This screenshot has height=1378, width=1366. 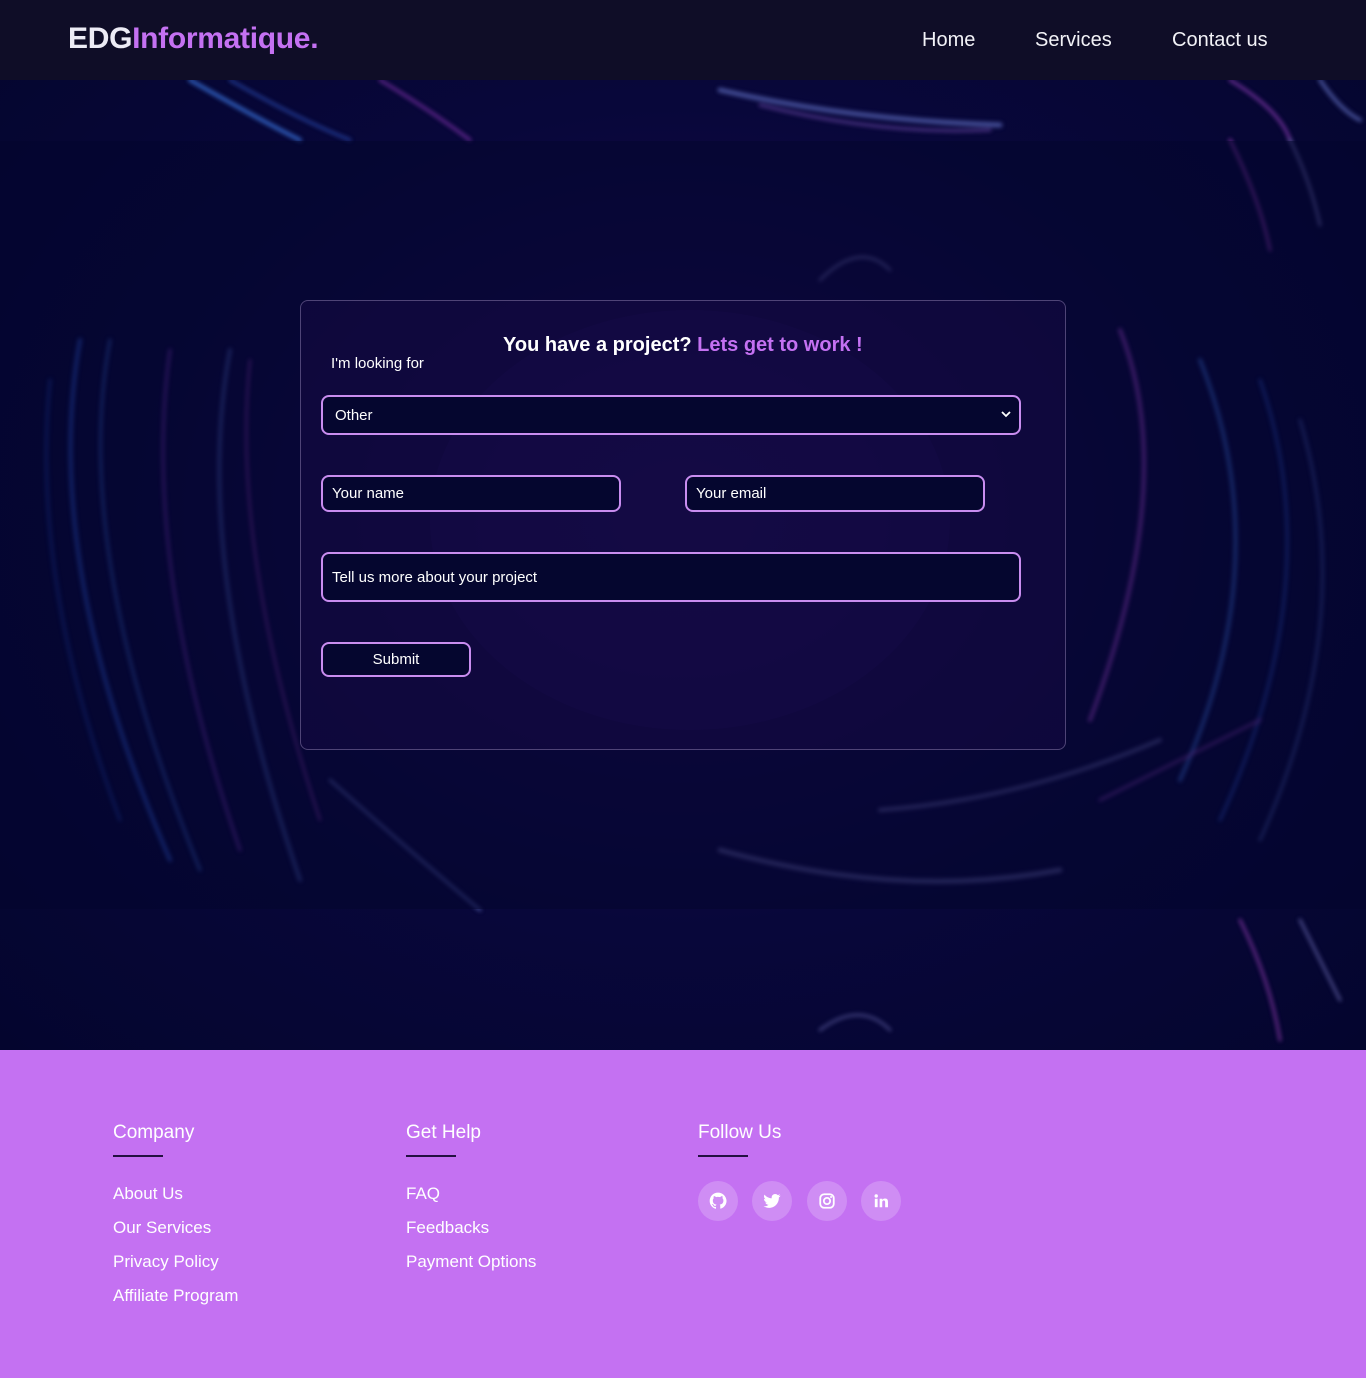 What do you see at coordinates (368, 493) in the screenshot?
I see `name-input-placeholder: Your name` at bounding box center [368, 493].